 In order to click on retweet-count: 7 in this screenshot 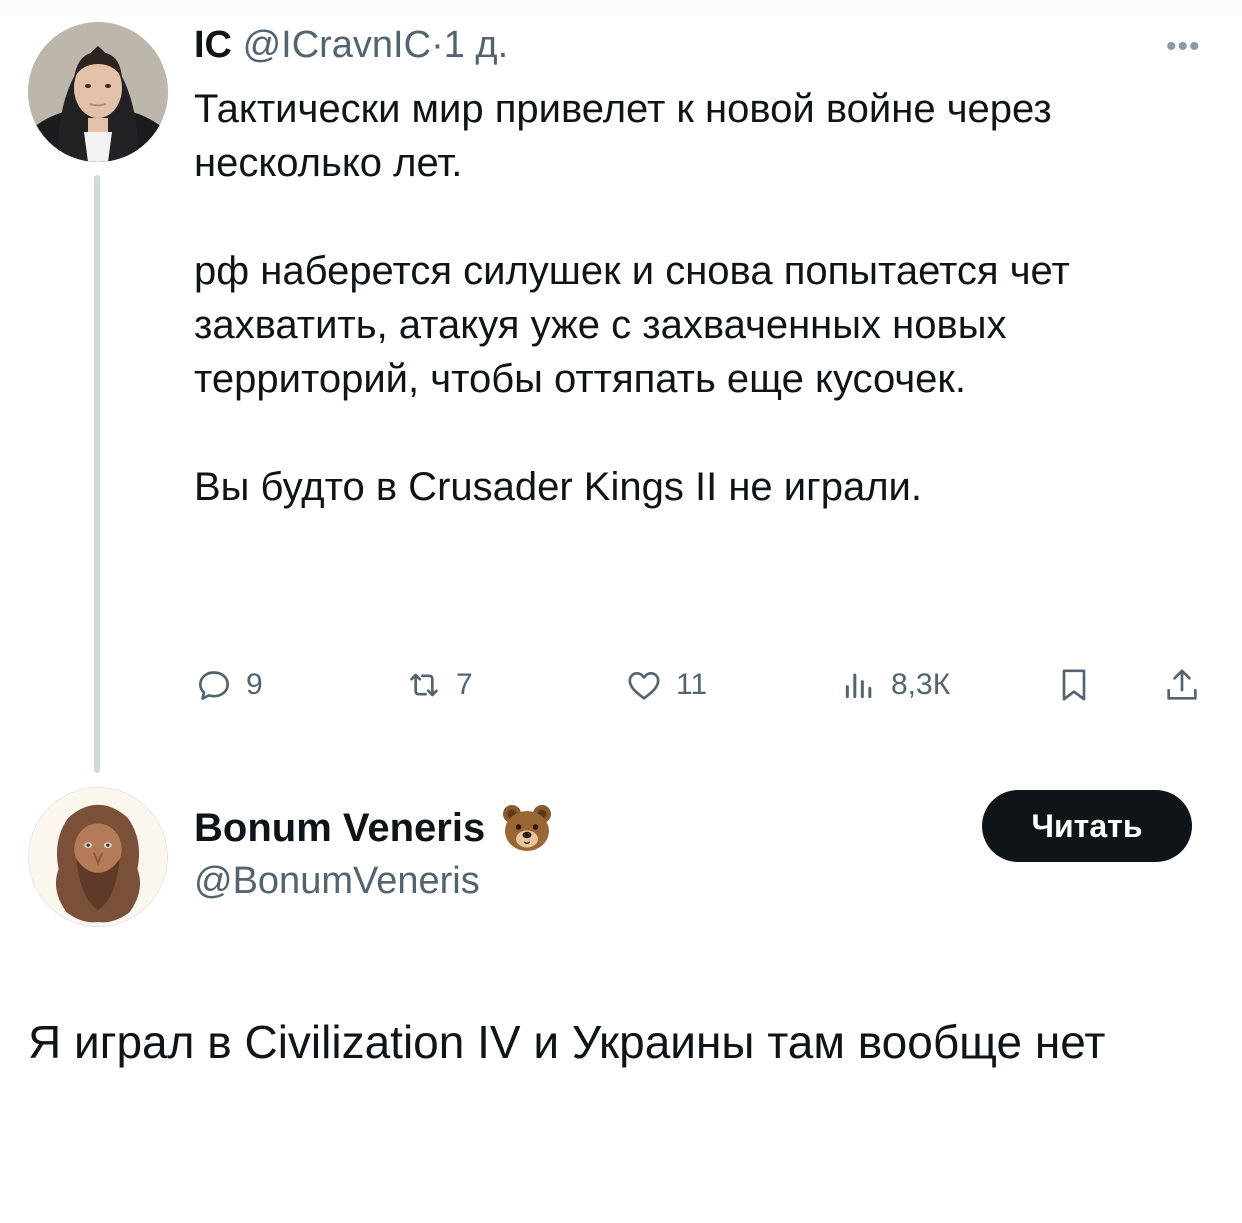, I will do `click(464, 684)`.